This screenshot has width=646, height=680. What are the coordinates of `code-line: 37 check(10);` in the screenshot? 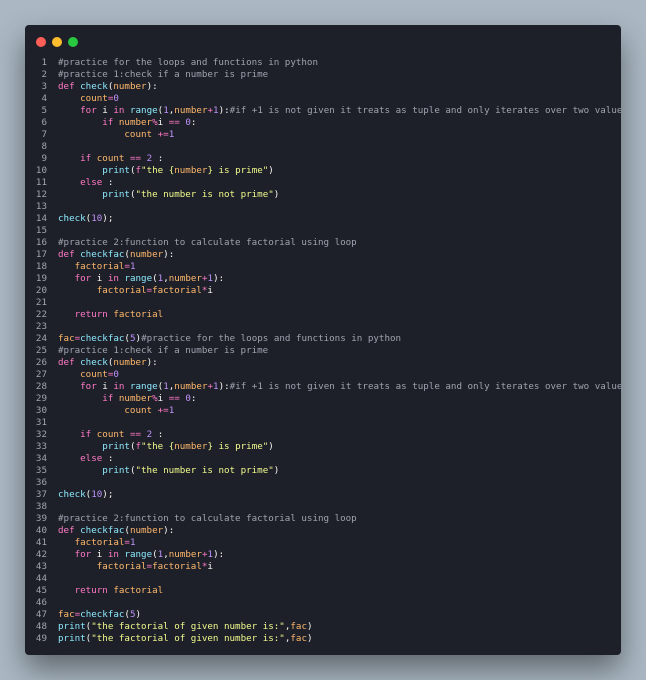 It's located at (323, 495).